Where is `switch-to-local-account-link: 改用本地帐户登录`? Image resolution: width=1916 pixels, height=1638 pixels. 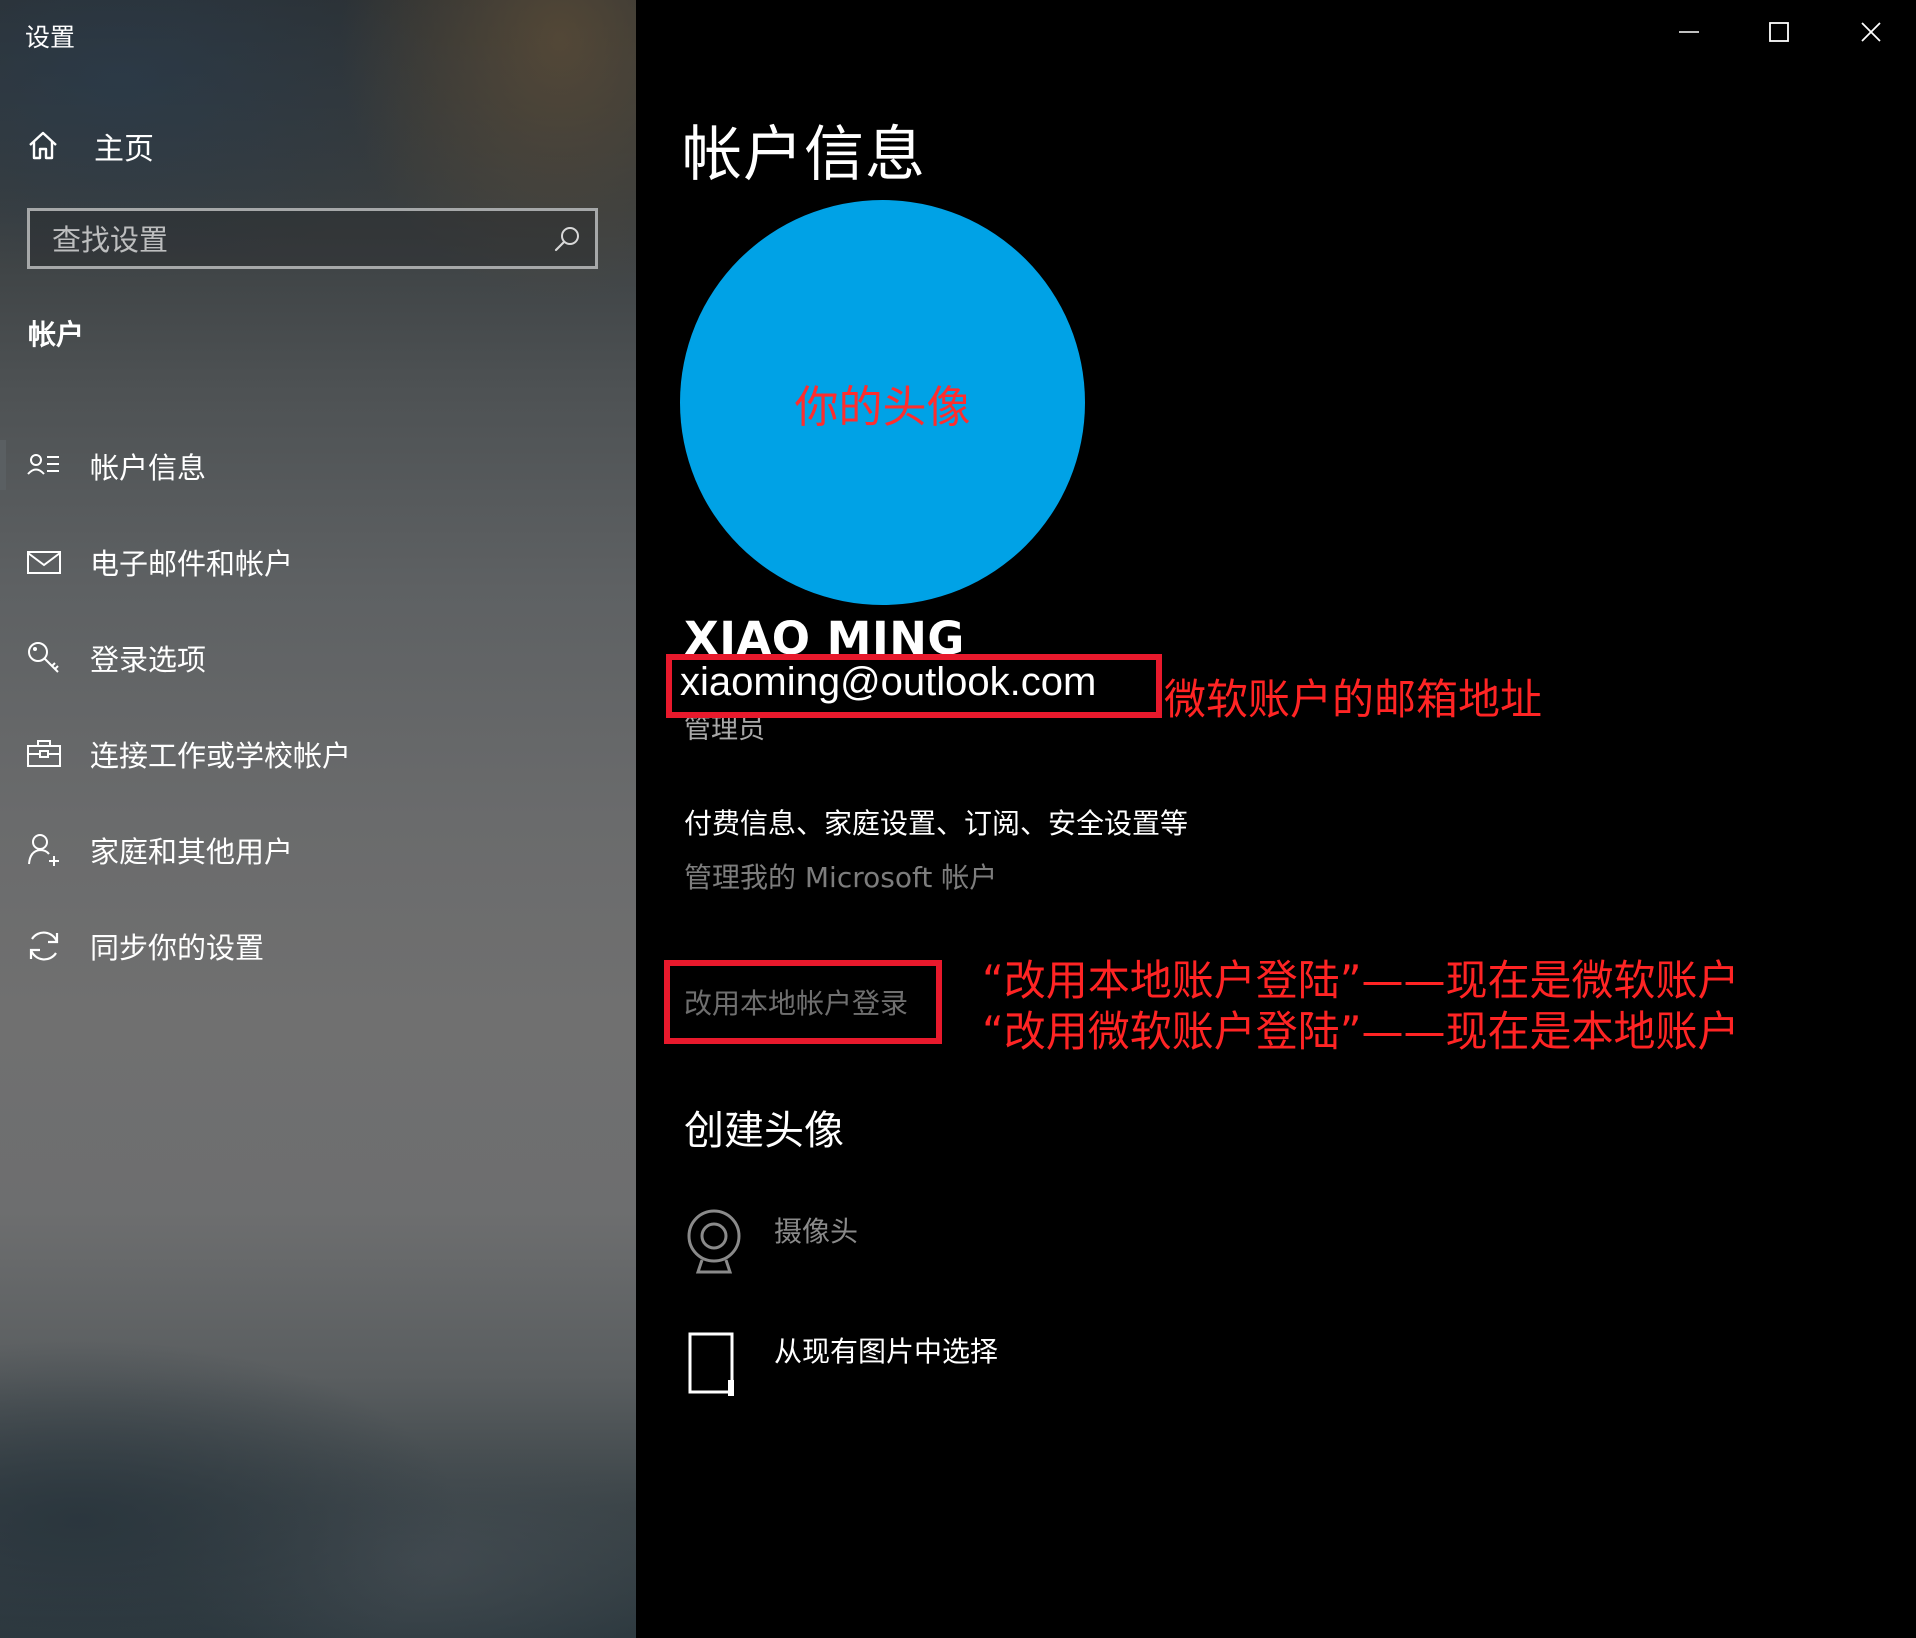
switch-to-local-account-link: 改用本地帐户登录 is located at coordinates (796, 1002).